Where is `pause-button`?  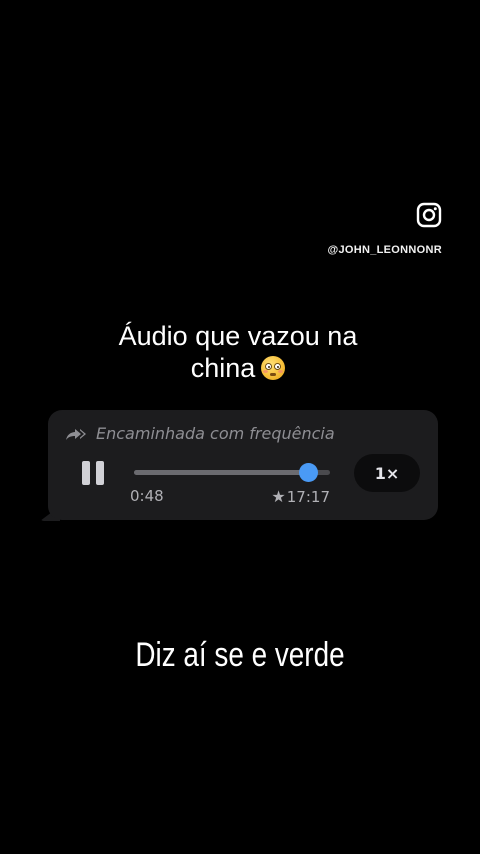 pause-button is located at coordinates (93, 473).